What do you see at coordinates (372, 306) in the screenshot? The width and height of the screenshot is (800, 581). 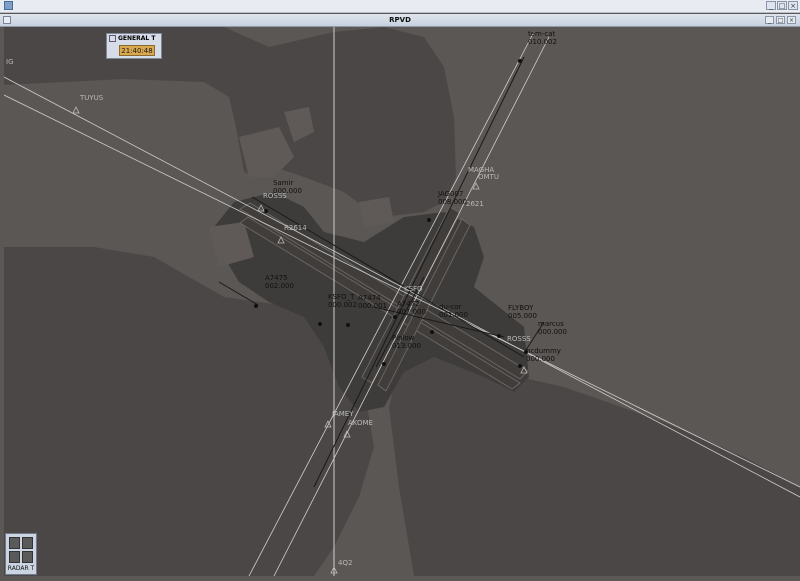 I see `datablock-data: 000.001` at bounding box center [372, 306].